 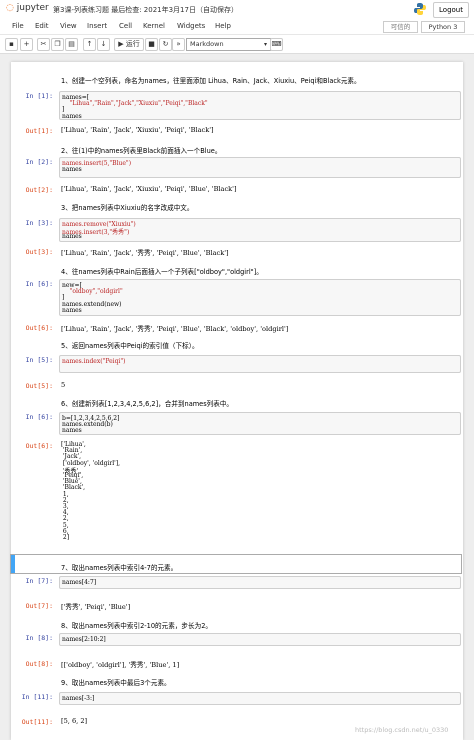 What do you see at coordinates (228, 44) in the screenshot?
I see `cell-type-select: Markdown ▾` at bounding box center [228, 44].